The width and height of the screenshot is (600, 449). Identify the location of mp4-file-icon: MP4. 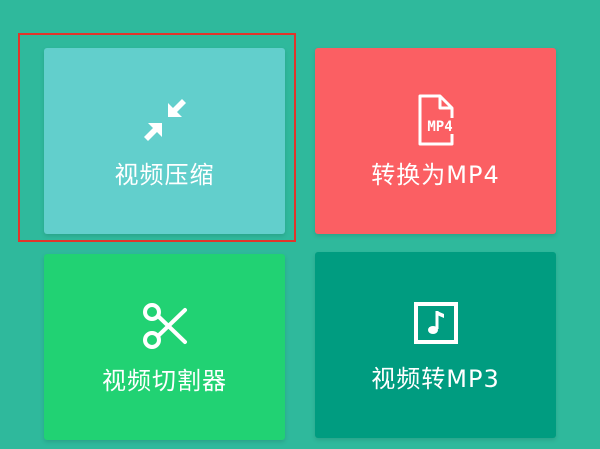
(436, 120).